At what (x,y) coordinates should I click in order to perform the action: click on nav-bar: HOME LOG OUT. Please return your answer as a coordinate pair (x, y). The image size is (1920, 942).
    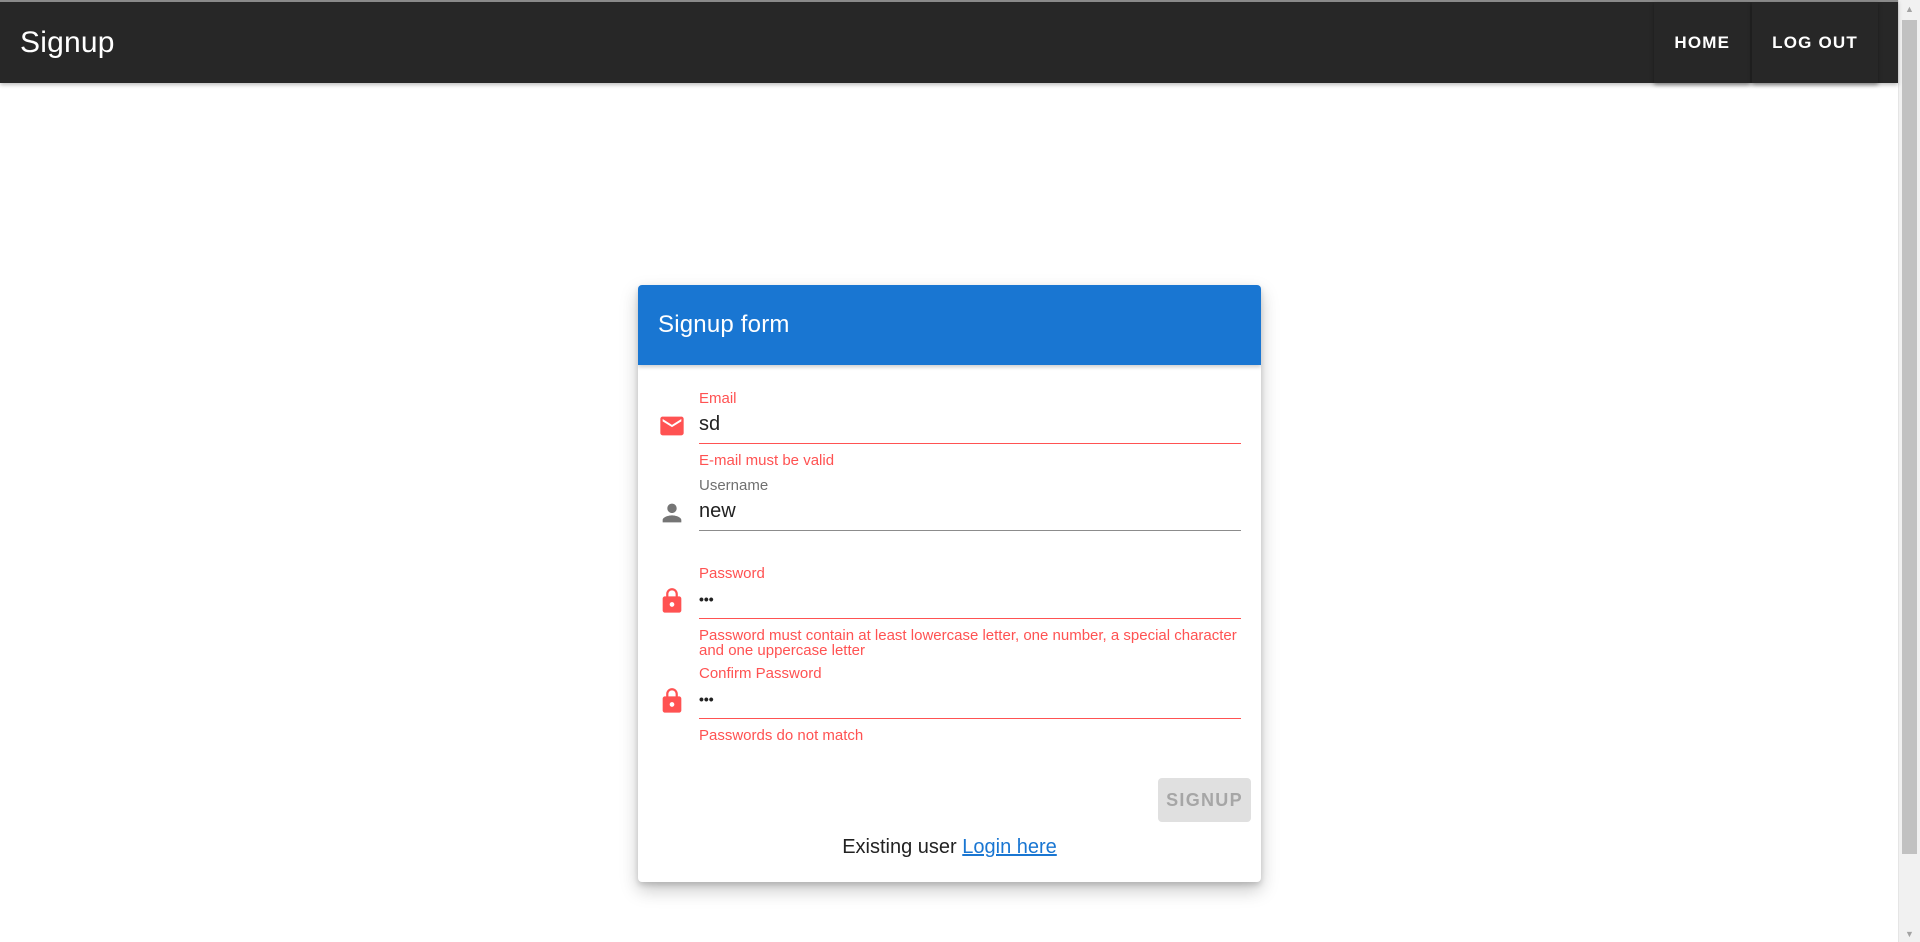
    Looking at the image, I should click on (1765, 42).